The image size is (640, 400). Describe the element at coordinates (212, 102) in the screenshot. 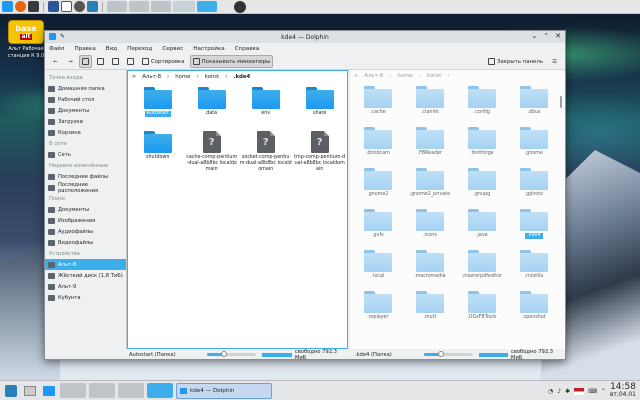

I see `file-item: data` at that location.